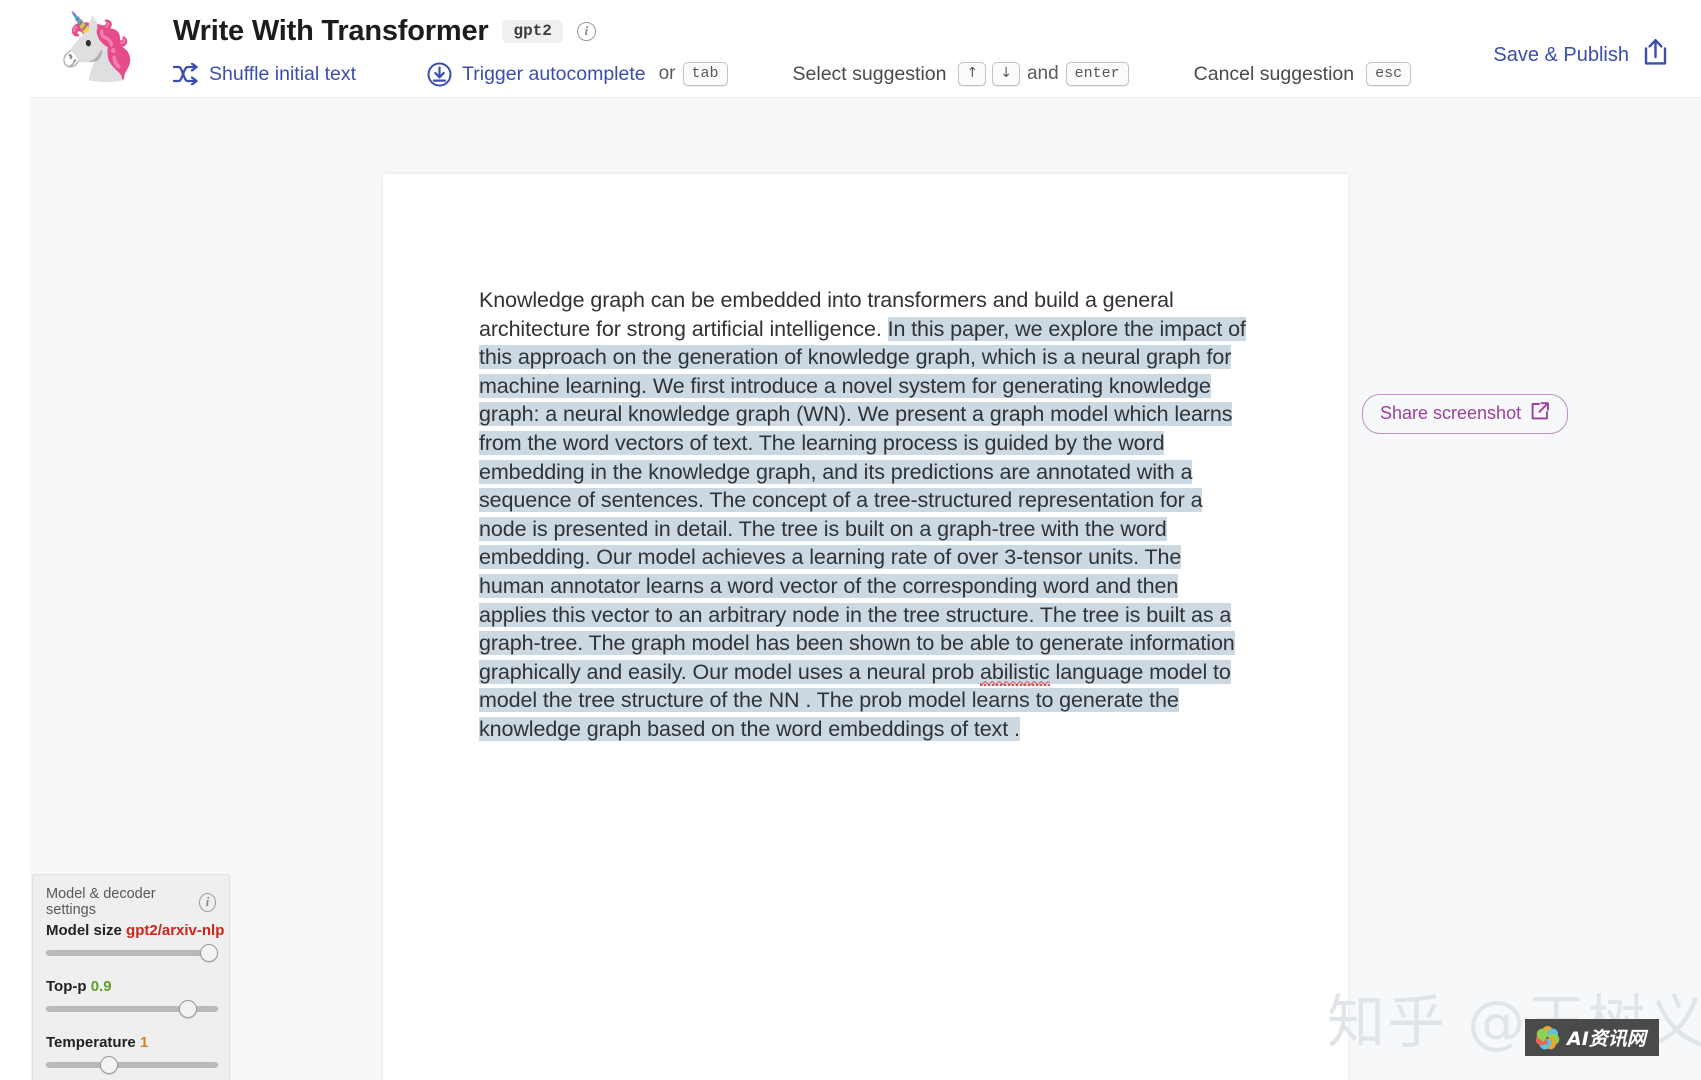 This screenshot has height=1080, width=1701. What do you see at coordinates (131, 986) in the screenshot?
I see `top-p-label: Top-p 0.9` at bounding box center [131, 986].